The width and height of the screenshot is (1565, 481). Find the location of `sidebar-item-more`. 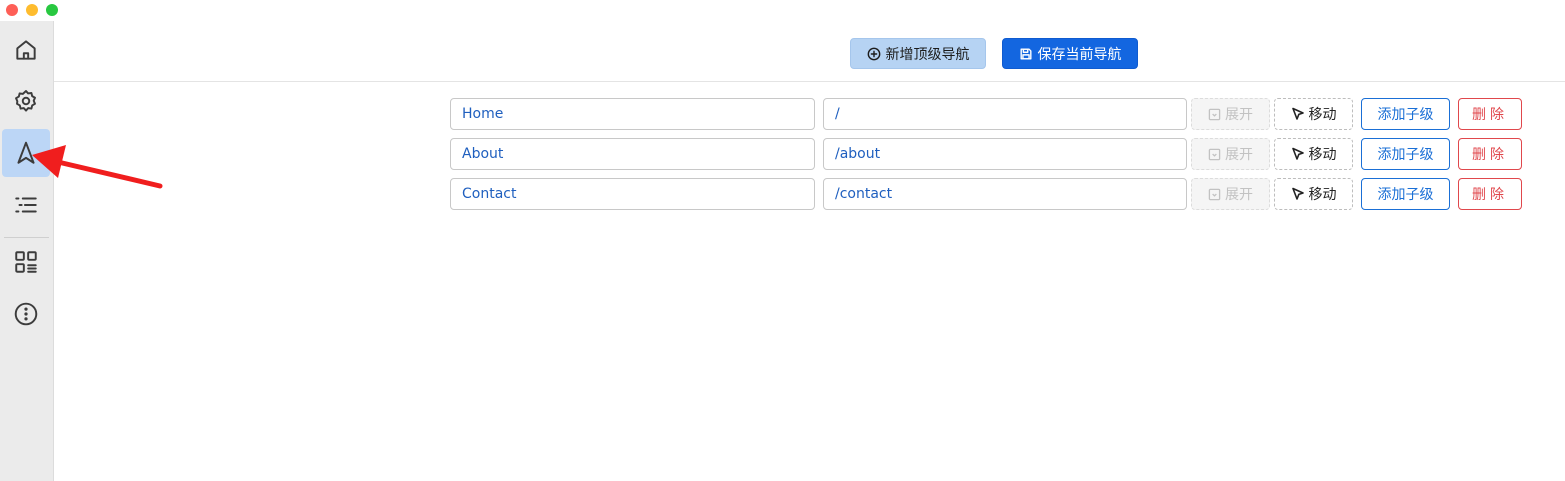

sidebar-item-more is located at coordinates (26, 314).